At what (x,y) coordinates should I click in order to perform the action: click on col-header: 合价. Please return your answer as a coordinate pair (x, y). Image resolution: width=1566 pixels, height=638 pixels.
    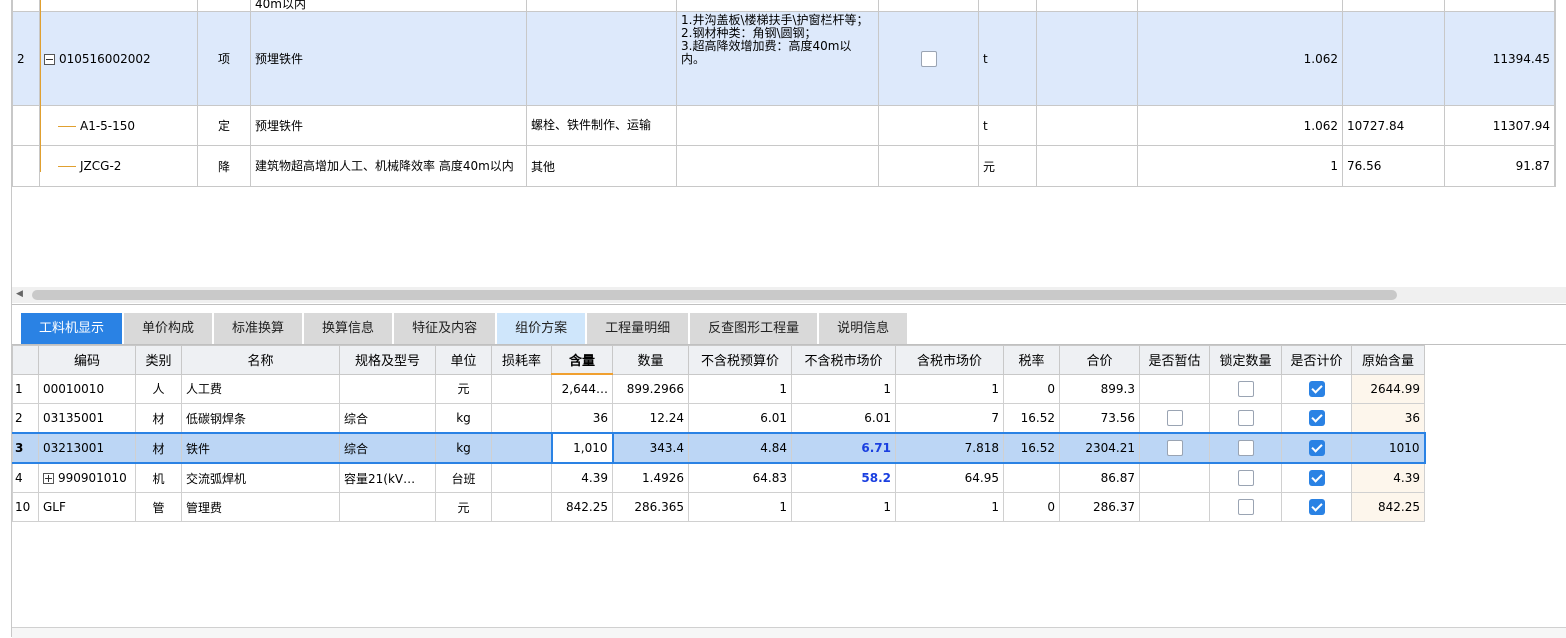
    Looking at the image, I should click on (1099, 360).